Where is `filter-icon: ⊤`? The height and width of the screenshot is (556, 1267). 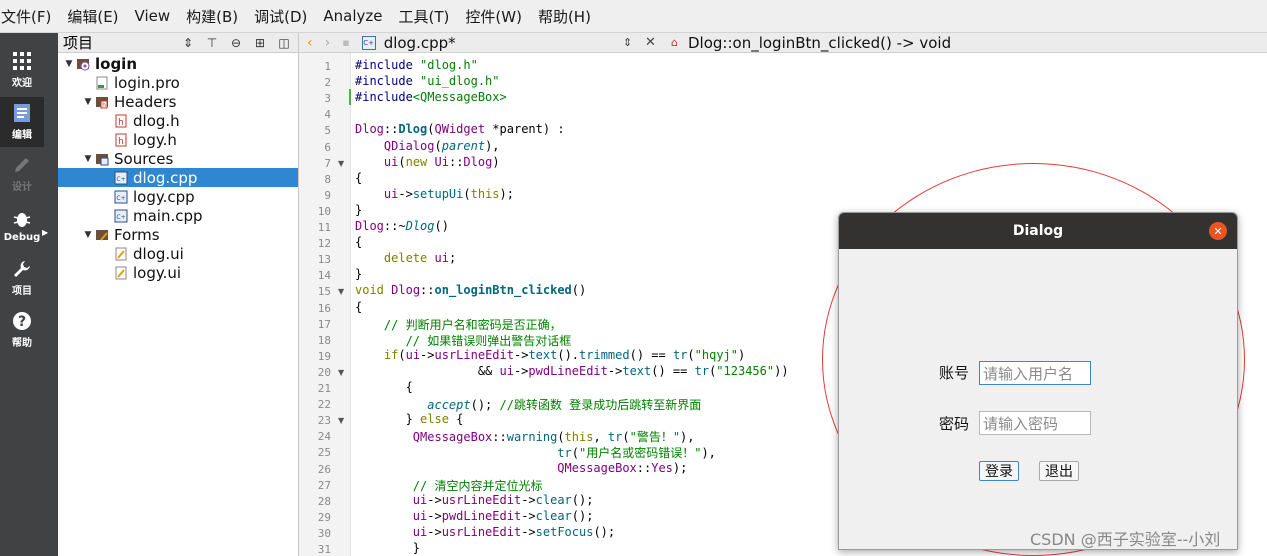 filter-icon: ⊤ is located at coordinates (212, 43).